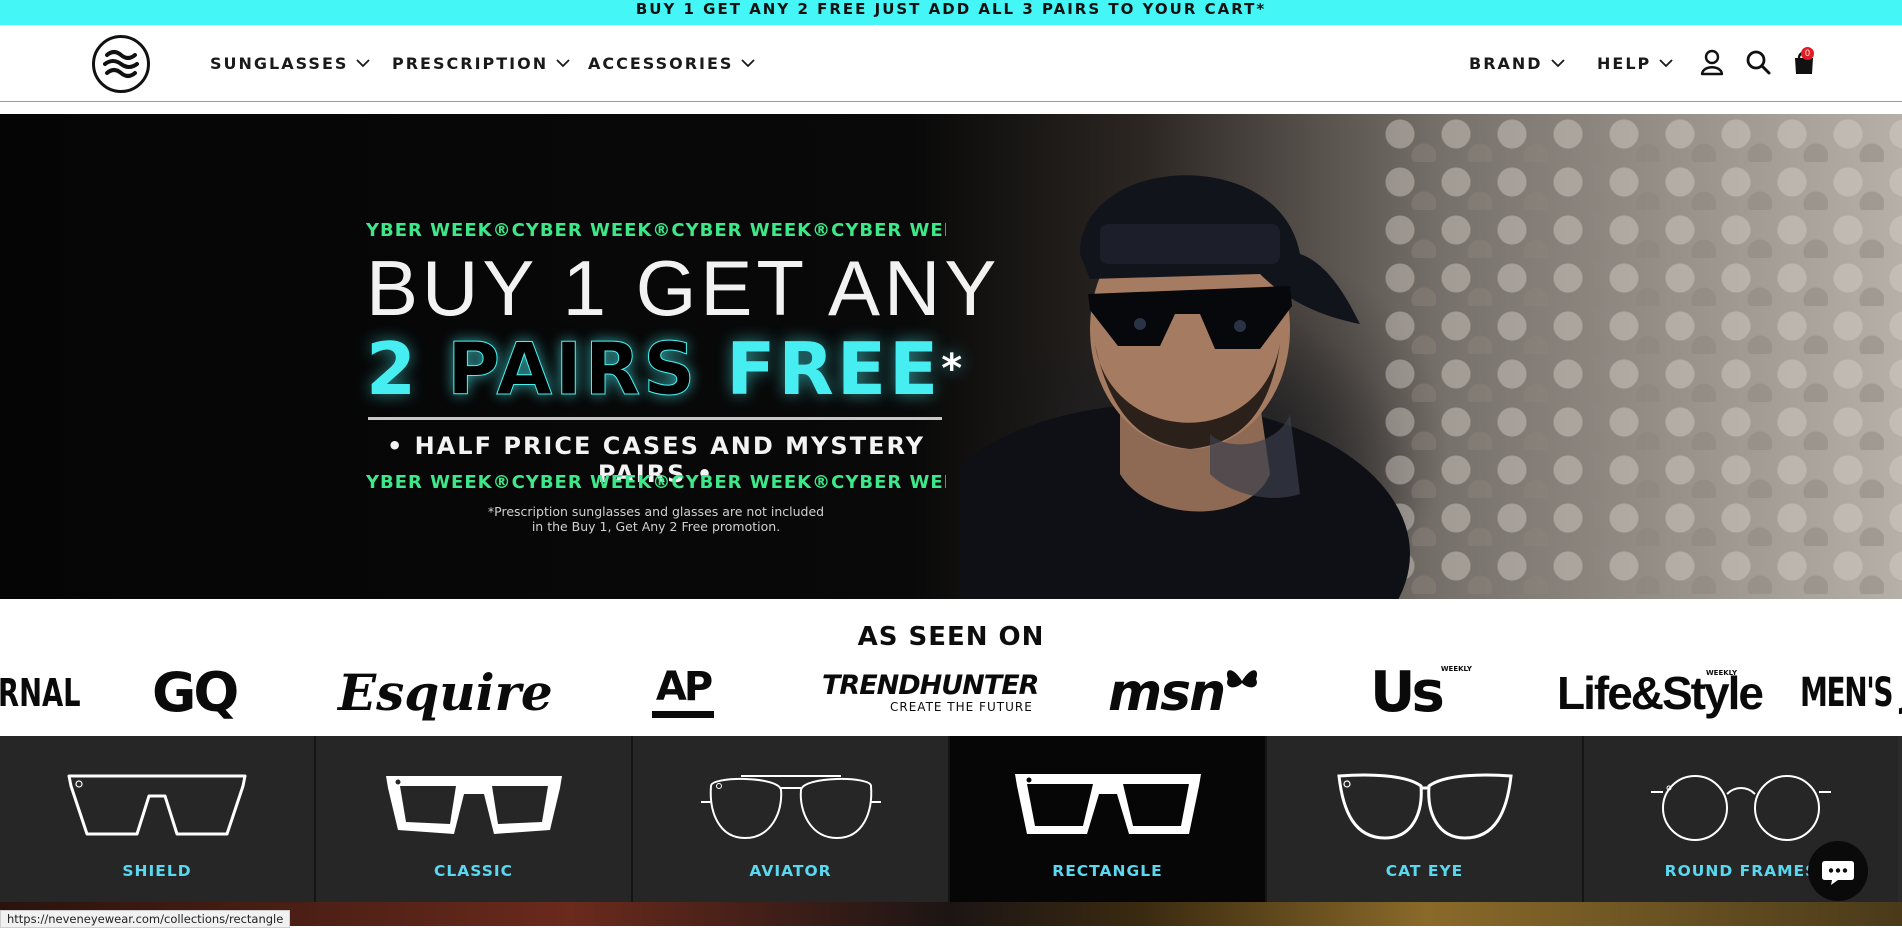  I want to click on category-tile-aviator: AVIATOR, so click(791, 819).